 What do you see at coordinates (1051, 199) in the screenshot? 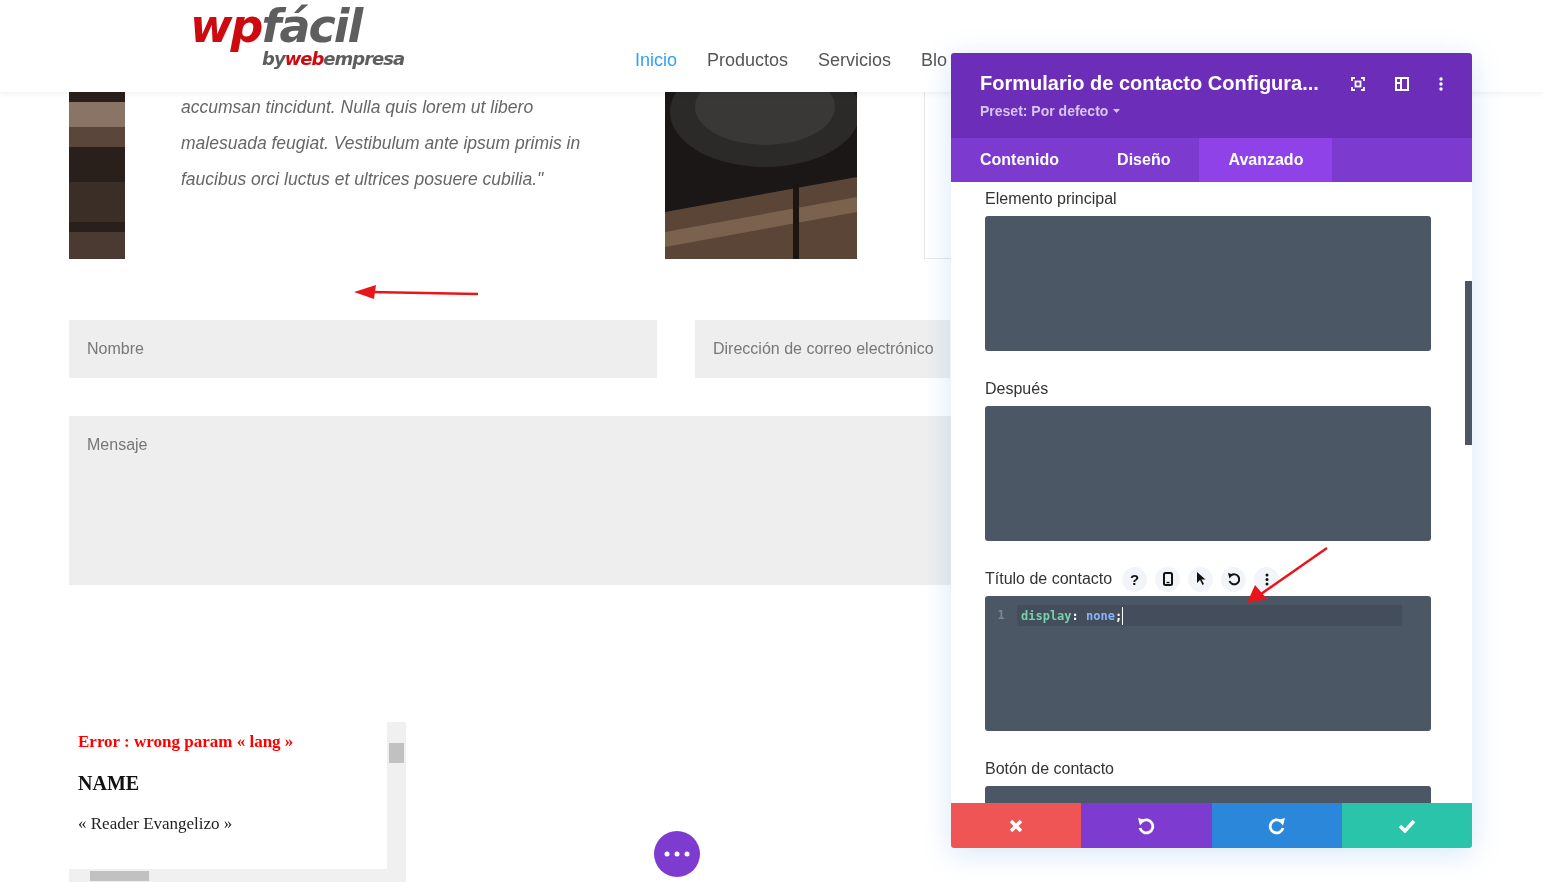
I see `field-label: Elemento principal` at bounding box center [1051, 199].